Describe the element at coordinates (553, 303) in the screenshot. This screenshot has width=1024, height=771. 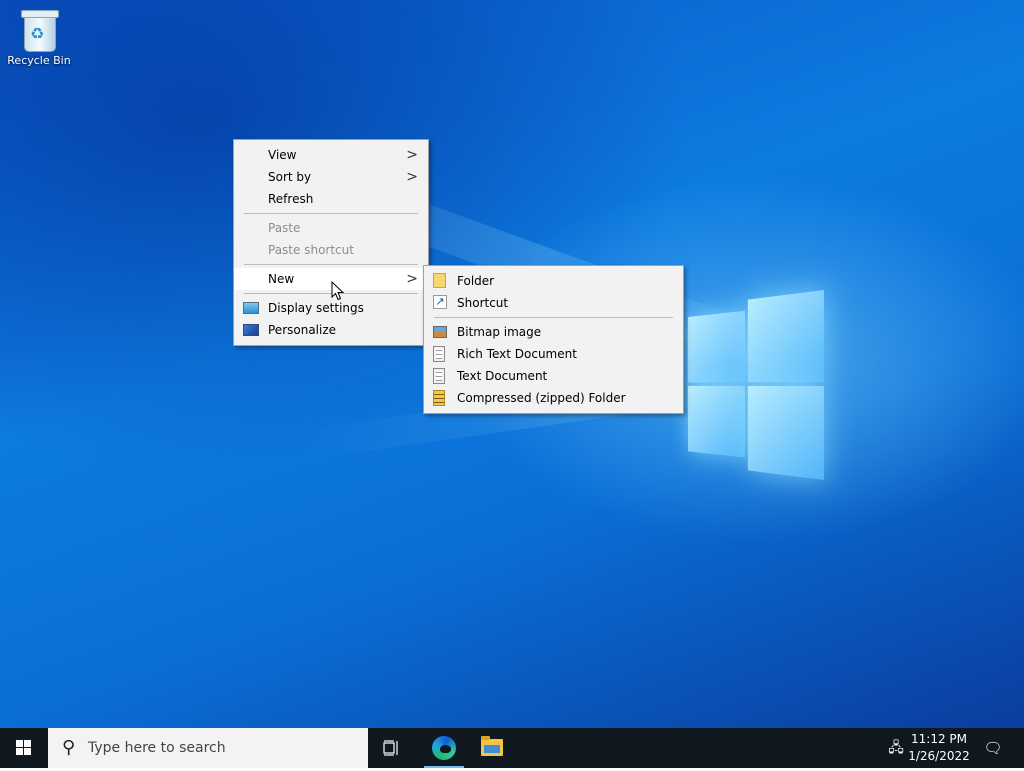
I see `submenu-item-shortcut: ↗ Shortcut` at that location.